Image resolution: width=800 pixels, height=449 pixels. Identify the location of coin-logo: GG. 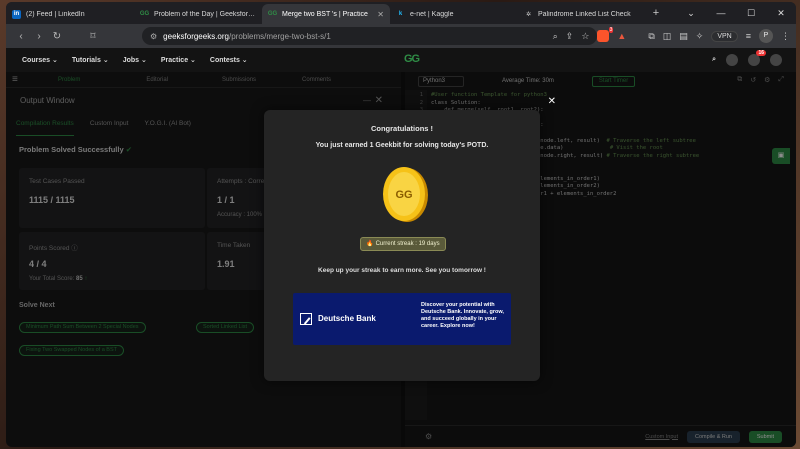
(403, 195).